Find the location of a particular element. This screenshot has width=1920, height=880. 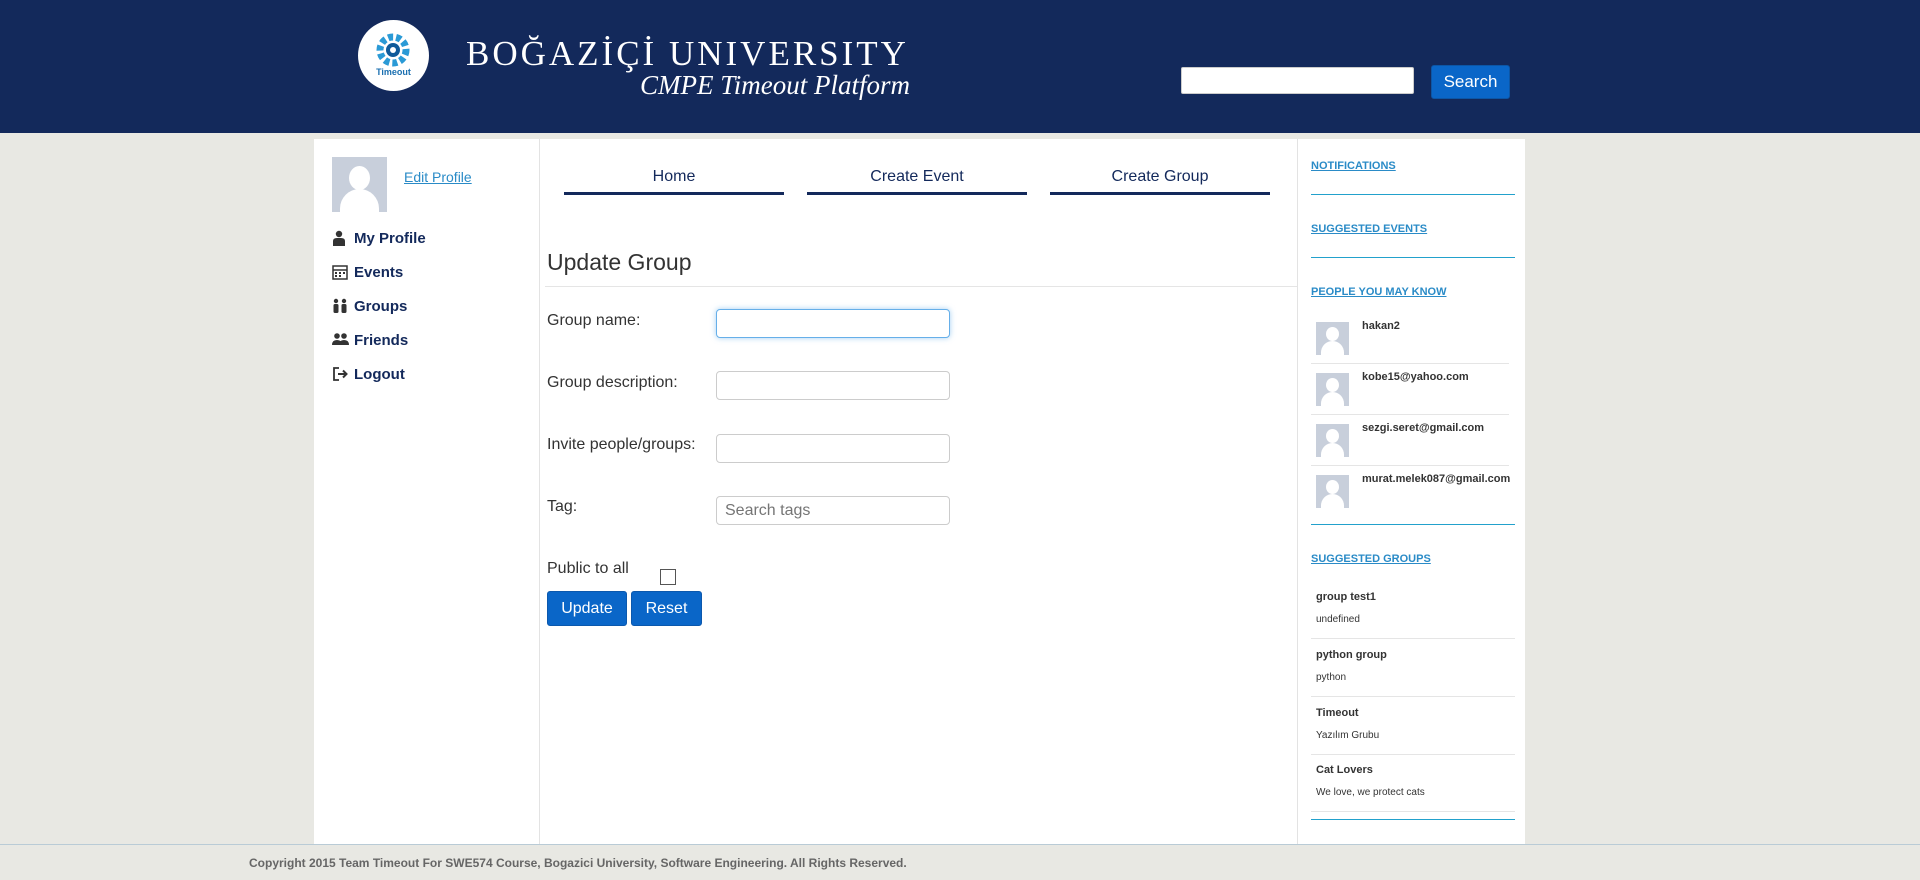

edit-profile-link: Edit Profile is located at coordinates (438, 177).